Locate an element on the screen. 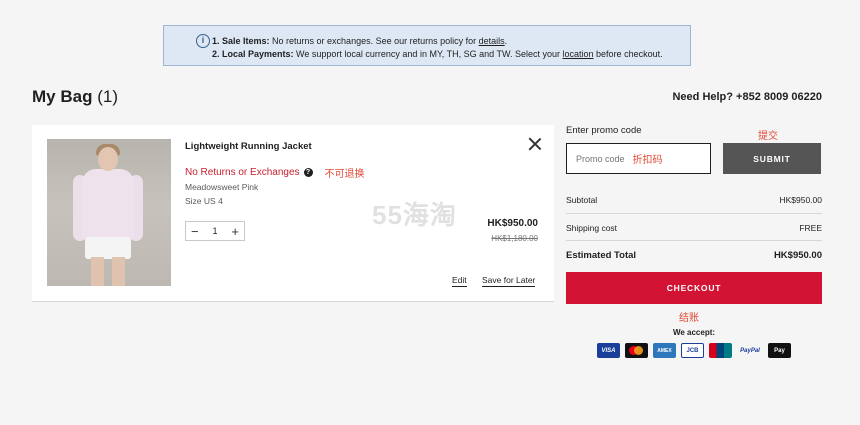 The height and width of the screenshot is (425, 860). product-image is located at coordinates (109, 212).